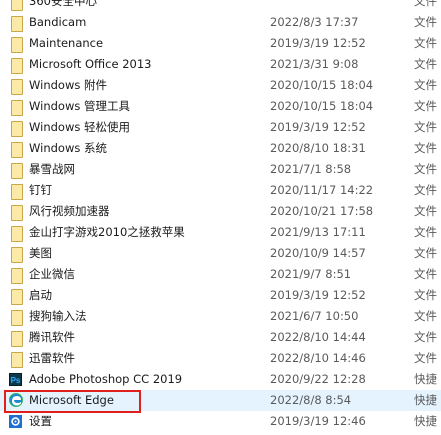 The height and width of the screenshot is (435, 441). Describe the element at coordinates (318, 358) in the screenshot. I see `item-date-modified: 2022/8/10 14:46` at that location.